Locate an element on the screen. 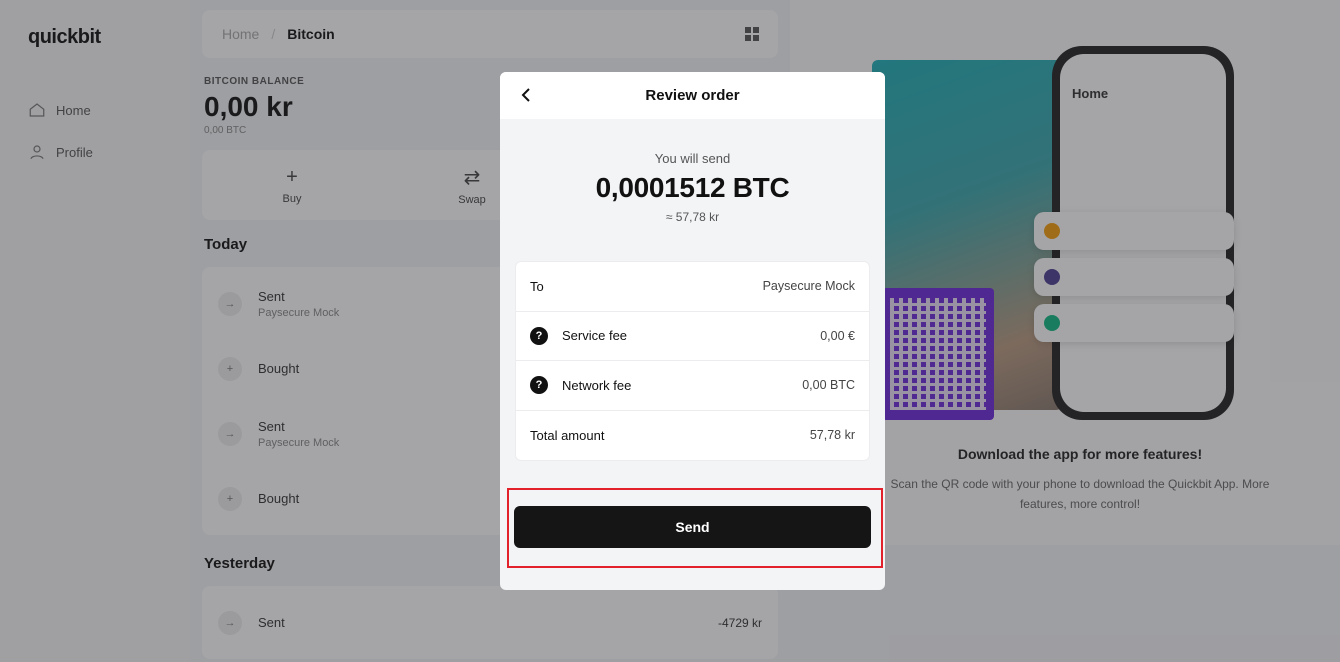  detail-label: Service fee is located at coordinates (595, 336).